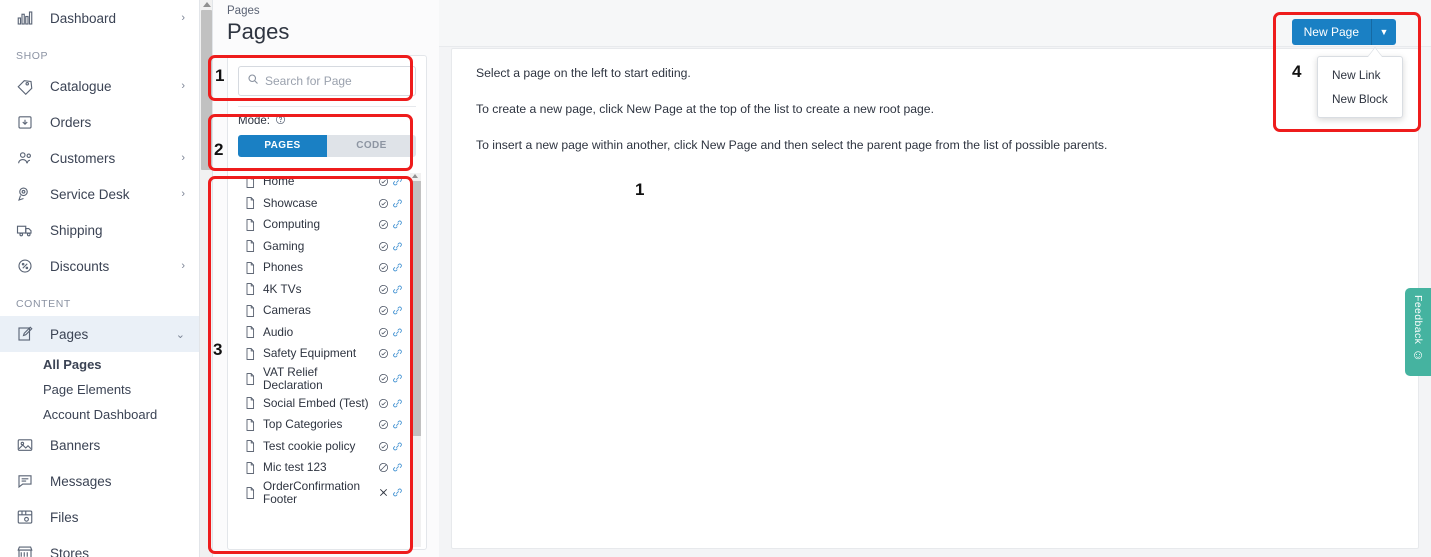 This screenshot has height=557, width=1431. I want to click on page-scrollbar, so click(206, 278).